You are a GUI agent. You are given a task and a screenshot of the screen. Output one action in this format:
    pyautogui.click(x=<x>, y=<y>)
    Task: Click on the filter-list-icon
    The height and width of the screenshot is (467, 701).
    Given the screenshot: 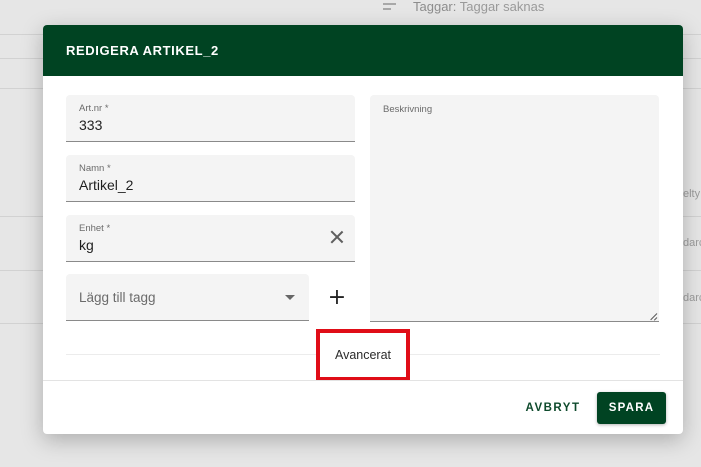 What is the action you would take?
    pyautogui.click(x=392, y=5)
    